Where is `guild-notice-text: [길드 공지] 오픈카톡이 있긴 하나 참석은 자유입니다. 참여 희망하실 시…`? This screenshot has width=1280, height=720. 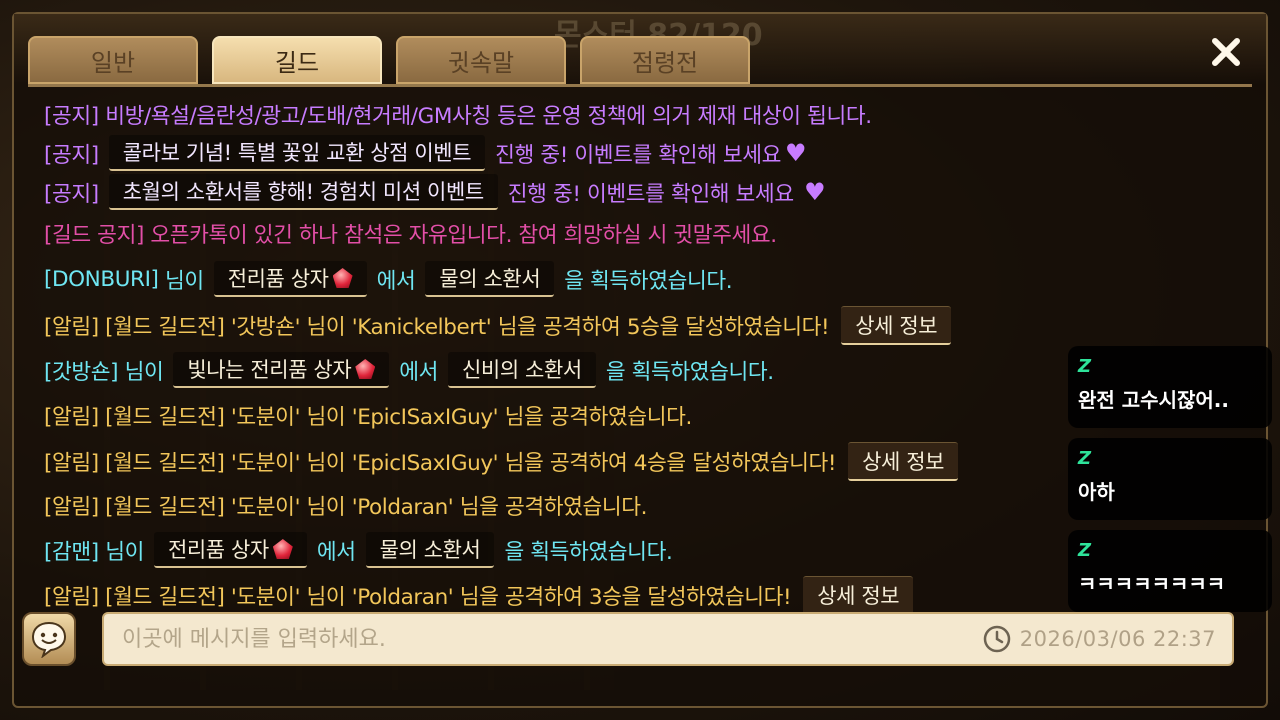
guild-notice-text: [길드 공지] 오픈카톡이 있긴 하나 참석은 자유입니다. 참여 희망하실 시… is located at coordinates (410, 235).